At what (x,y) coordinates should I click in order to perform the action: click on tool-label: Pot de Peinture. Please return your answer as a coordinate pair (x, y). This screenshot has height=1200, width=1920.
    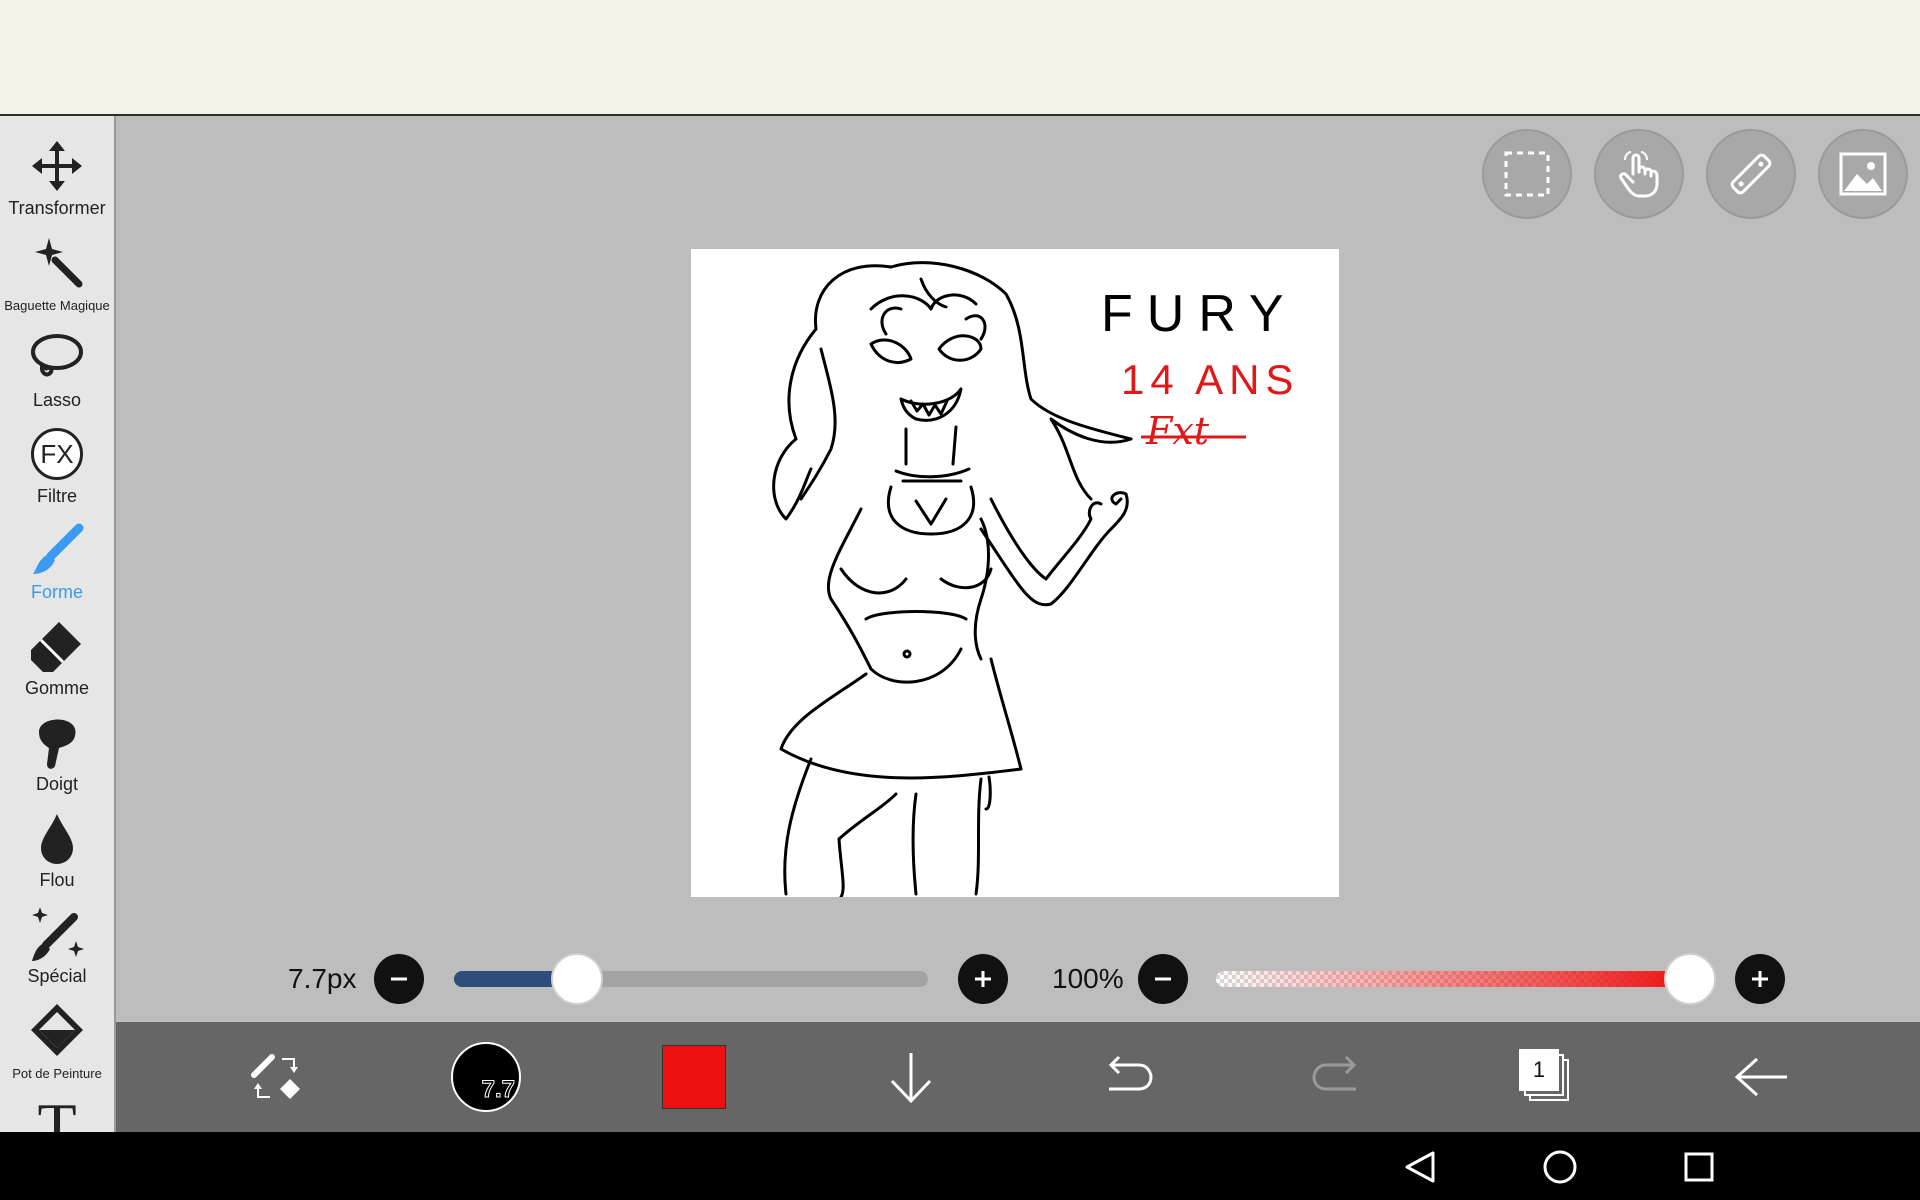
    Looking at the image, I should click on (57, 1073).